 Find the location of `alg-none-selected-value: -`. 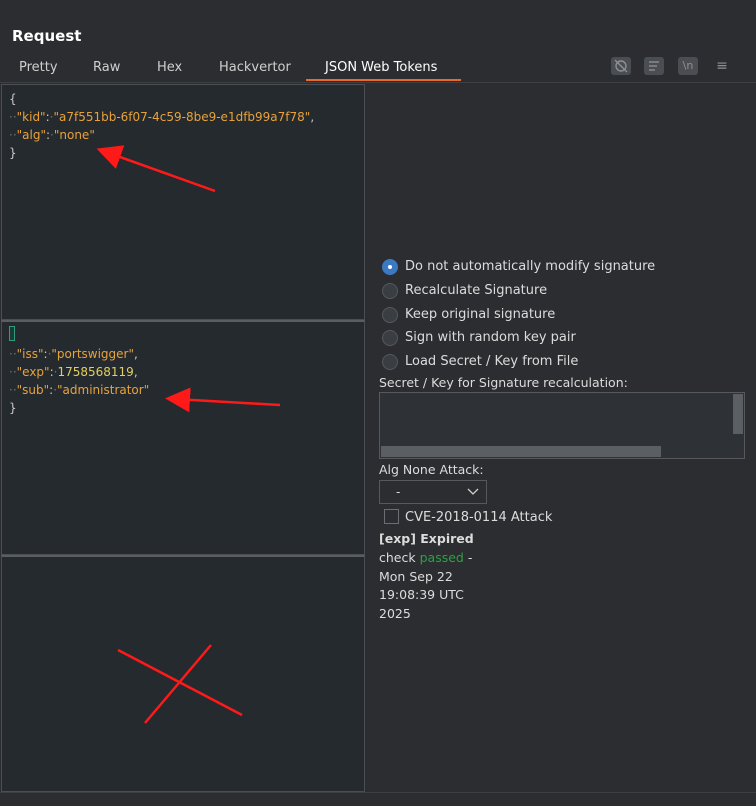

alg-none-selected-value: - is located at coordinates (398, 492).